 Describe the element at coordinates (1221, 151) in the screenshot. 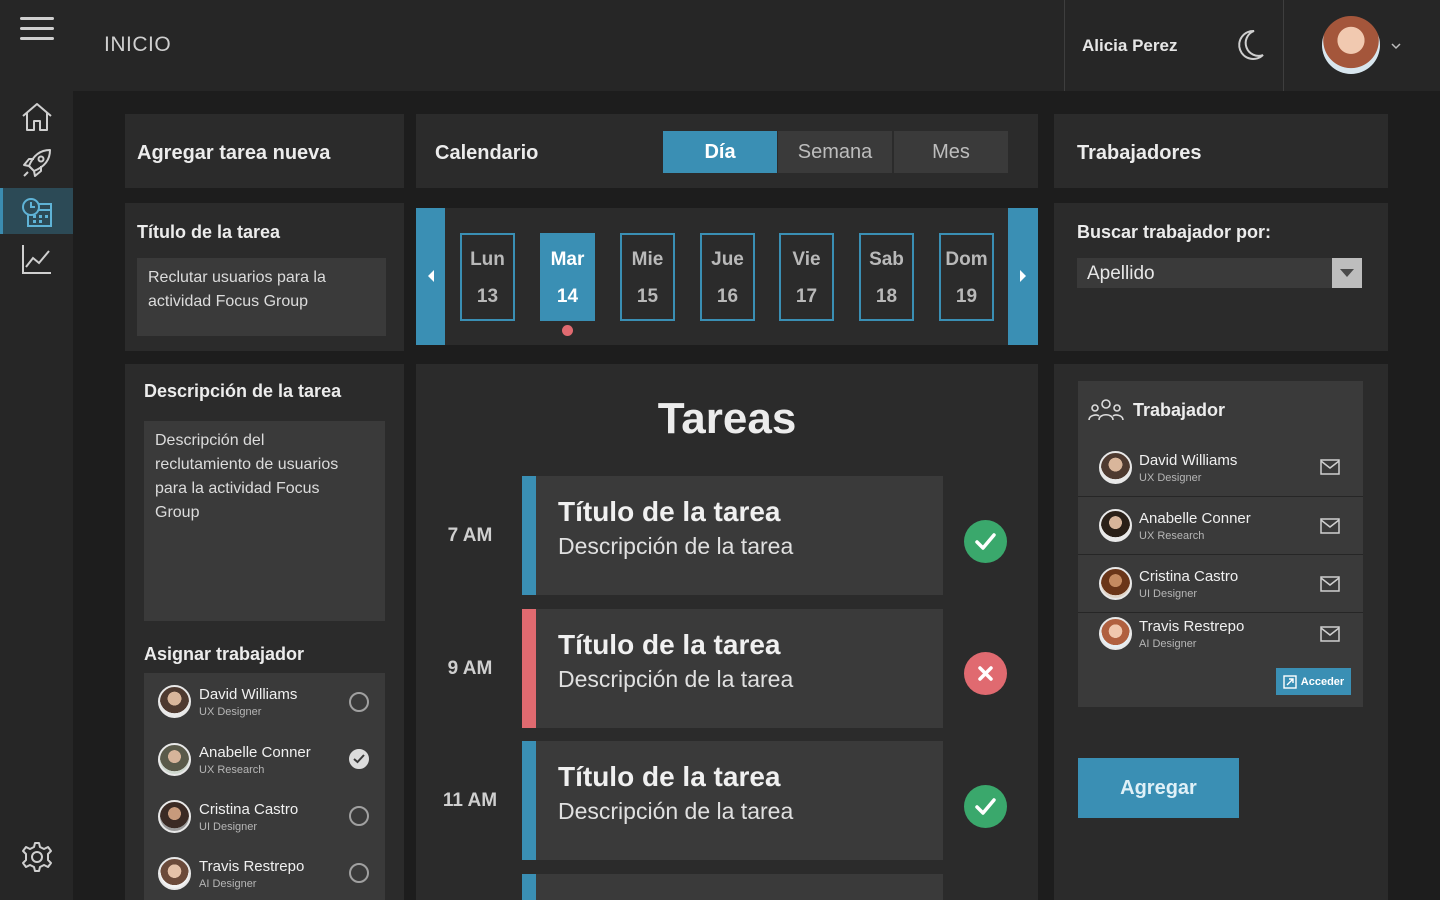

I see `workers-header: Trabajadores` at that location.